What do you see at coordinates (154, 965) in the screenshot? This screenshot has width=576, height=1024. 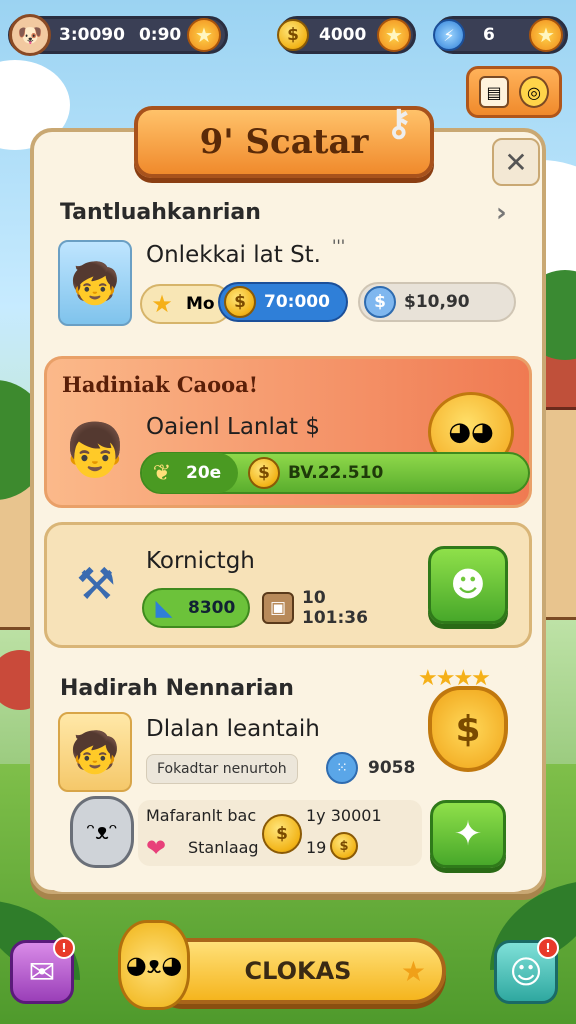 I see `dog-mascot-icon: ◕ᴥ◕` at bounding box center [154, 965].